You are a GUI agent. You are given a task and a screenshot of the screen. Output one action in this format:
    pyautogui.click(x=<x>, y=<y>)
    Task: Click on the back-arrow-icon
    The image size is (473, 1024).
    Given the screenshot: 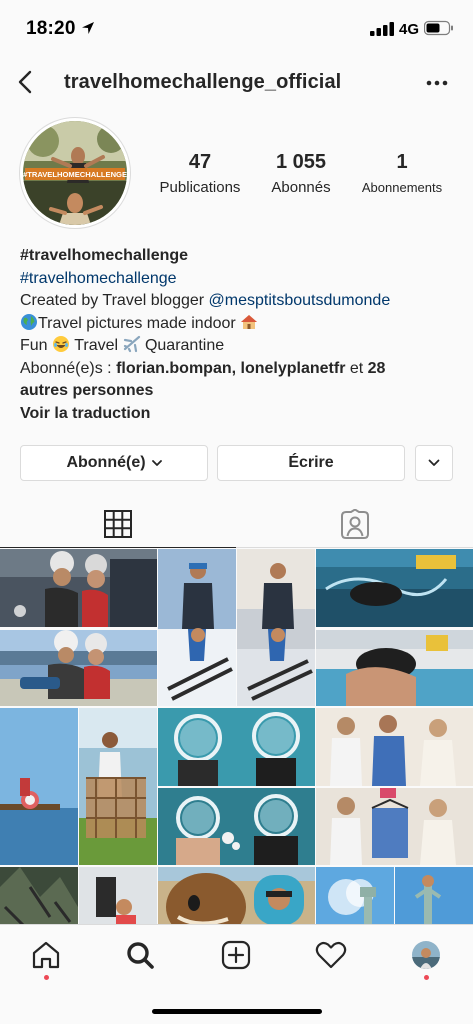 What is the action you would take?
    pyautogui.click(x=25, y=82)
    